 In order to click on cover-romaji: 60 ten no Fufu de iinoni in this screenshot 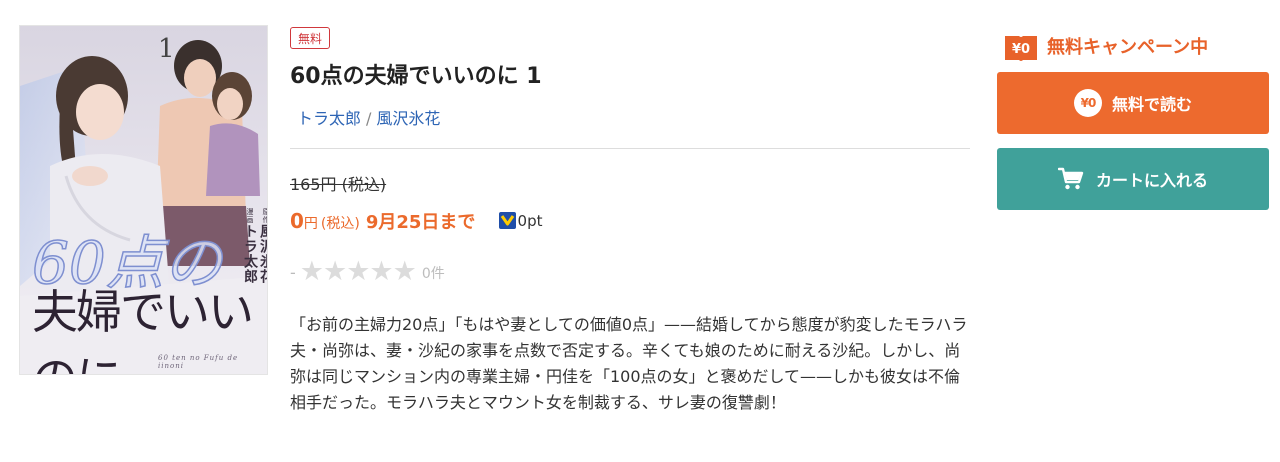, I will do `click(198, 362)`.